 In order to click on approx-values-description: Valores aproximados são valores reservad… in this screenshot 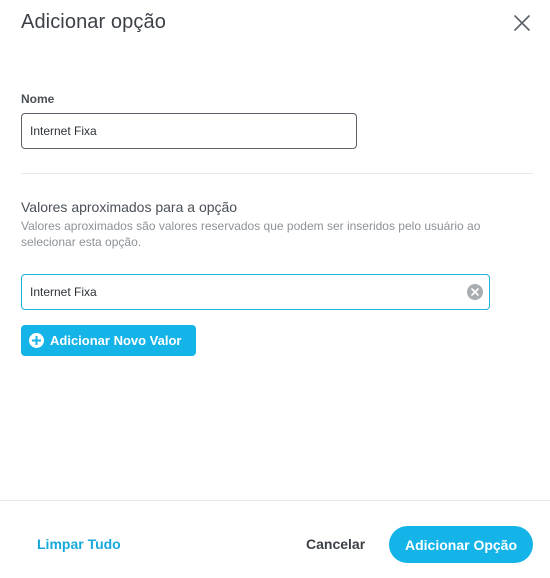, I will do `click(251, 234)`.